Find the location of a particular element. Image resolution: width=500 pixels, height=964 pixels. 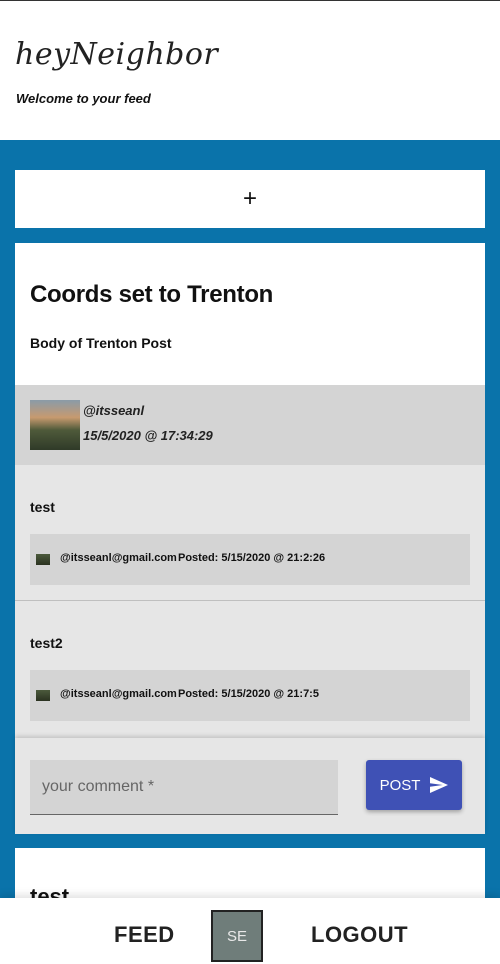

comment-timestamp: Posted: 5/15/2020 @ 21:7:5 is located at coordinates (248, 694).